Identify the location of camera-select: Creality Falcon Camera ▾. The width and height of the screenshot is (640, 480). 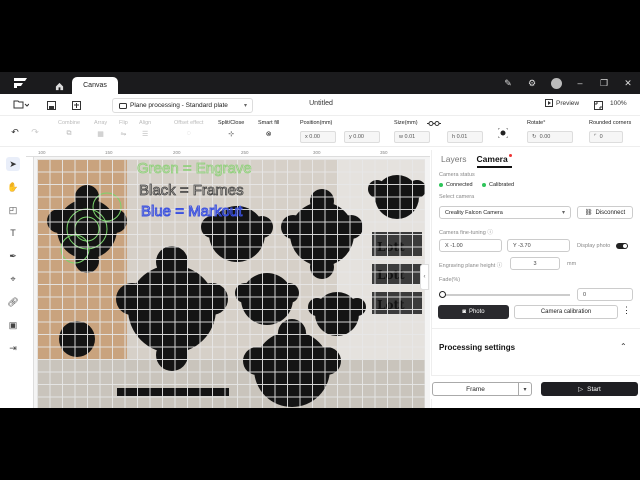
(505, 212).